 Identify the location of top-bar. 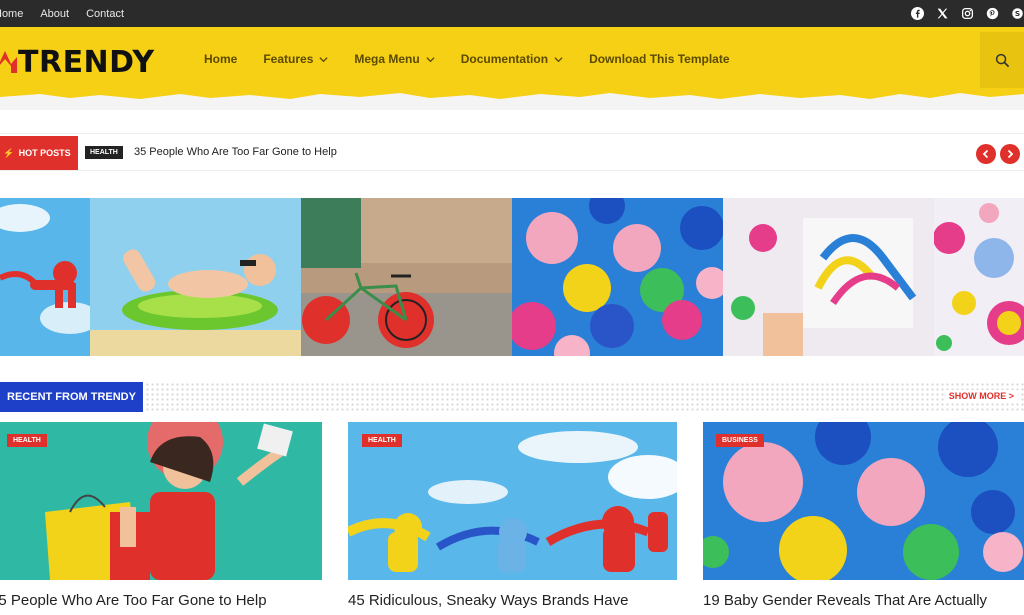
(512, 13).